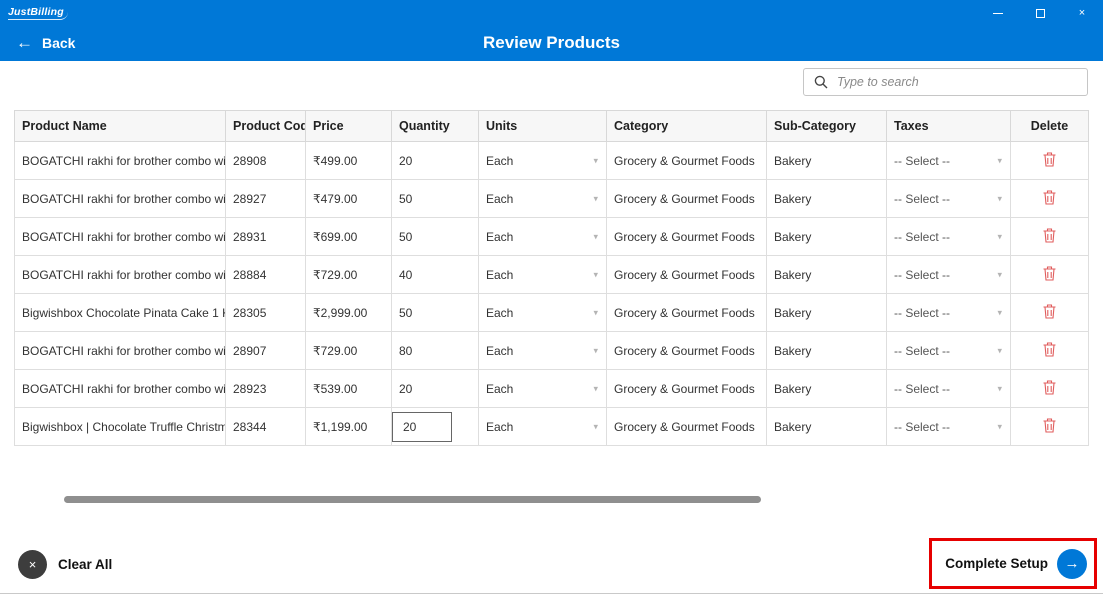 The height and width of the screenshot is (594, 1103). I want to click on search-box, so click(945, 82).